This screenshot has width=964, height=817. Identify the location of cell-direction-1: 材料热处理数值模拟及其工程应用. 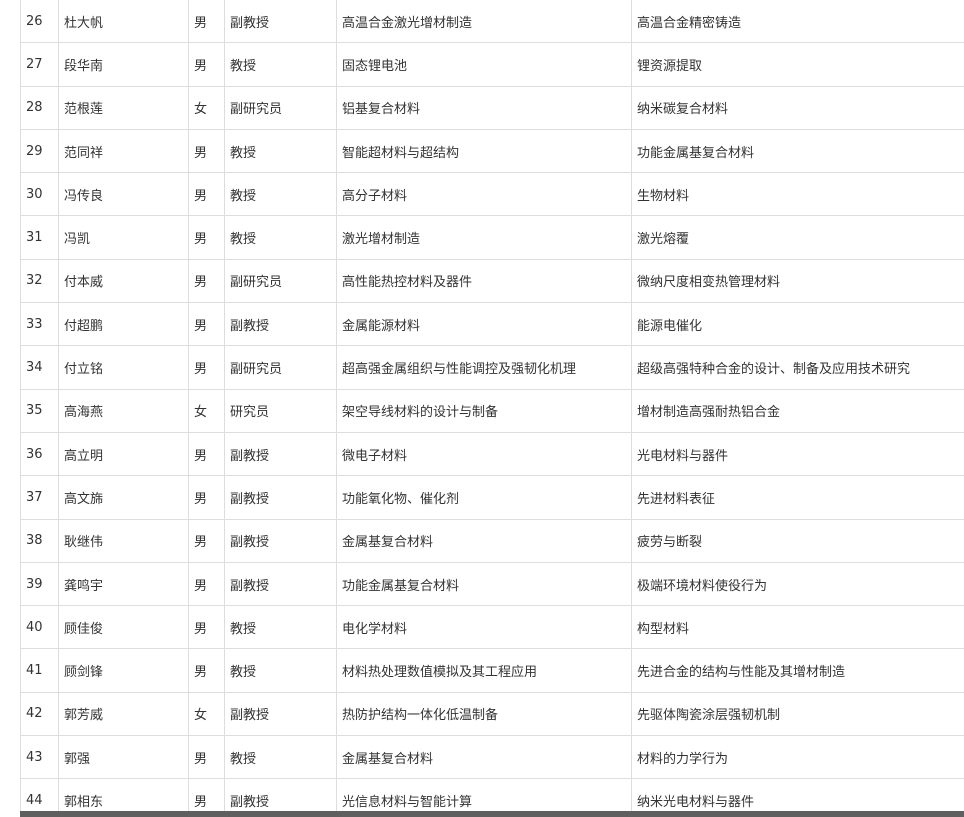
(484, 670).